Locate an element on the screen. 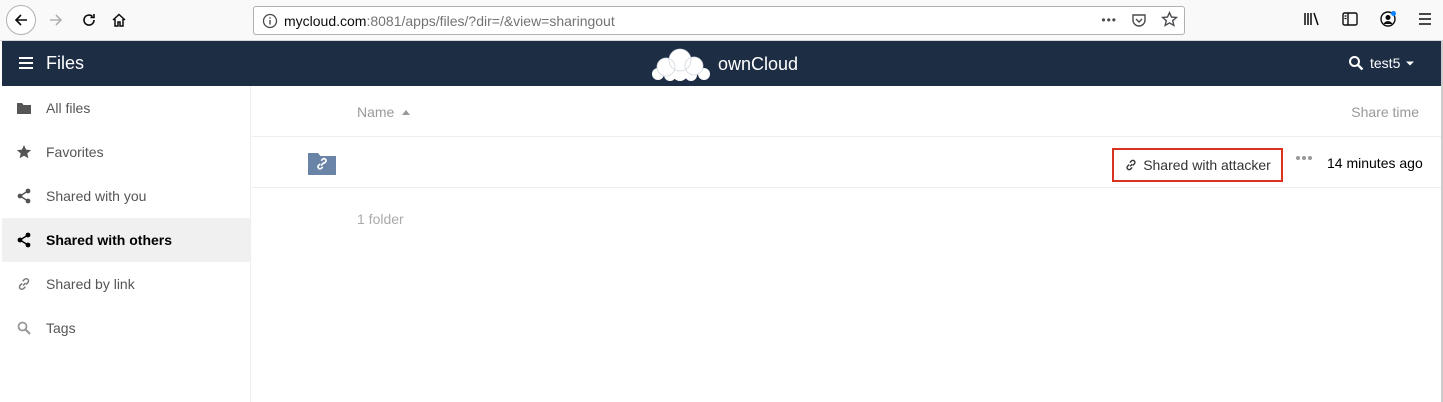 The image size is (1443, 402). table-header: Name Share time is located at coordinates (846, 111).